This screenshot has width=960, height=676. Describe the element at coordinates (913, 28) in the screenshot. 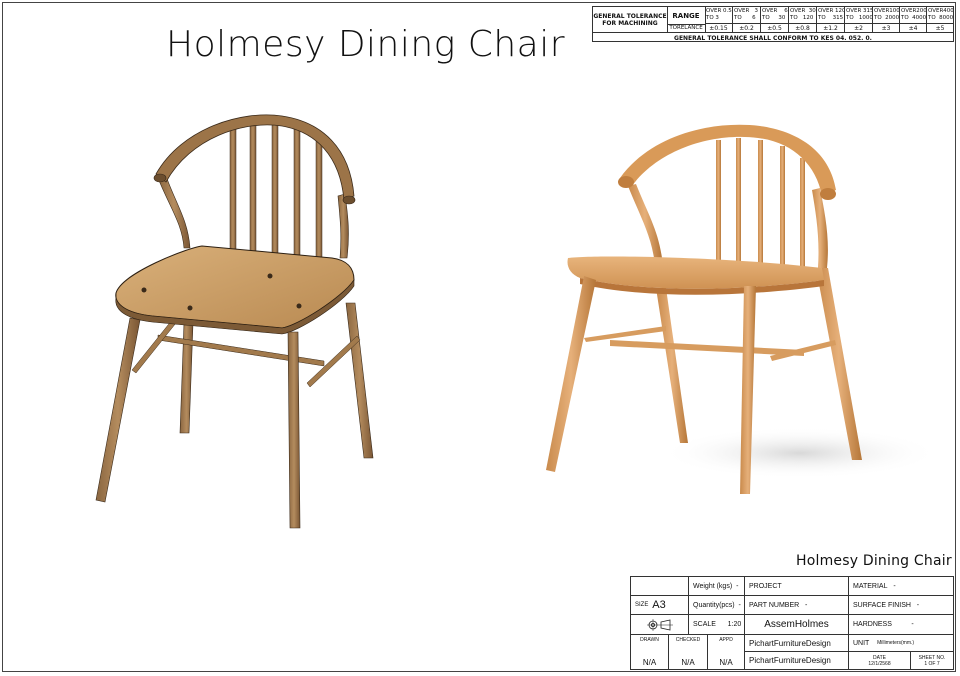

I see `tolerance-cell: ±4` at that location.